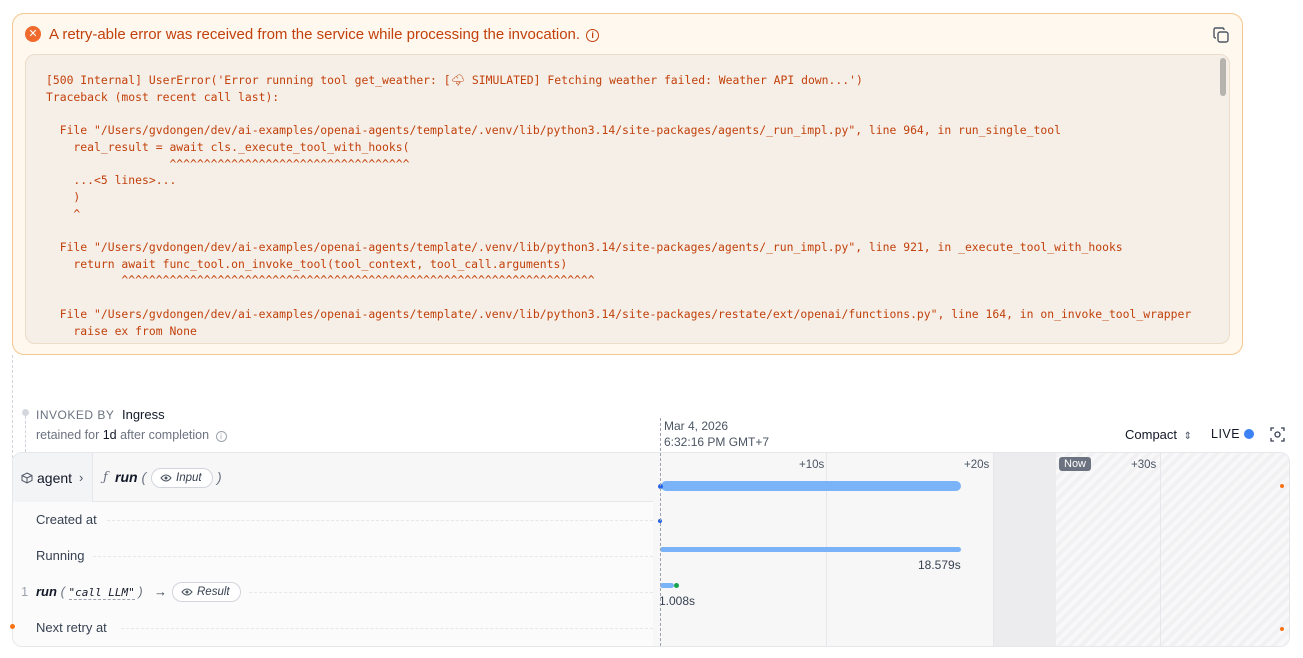  I want to click on function-name: run (, so click(130, 477).